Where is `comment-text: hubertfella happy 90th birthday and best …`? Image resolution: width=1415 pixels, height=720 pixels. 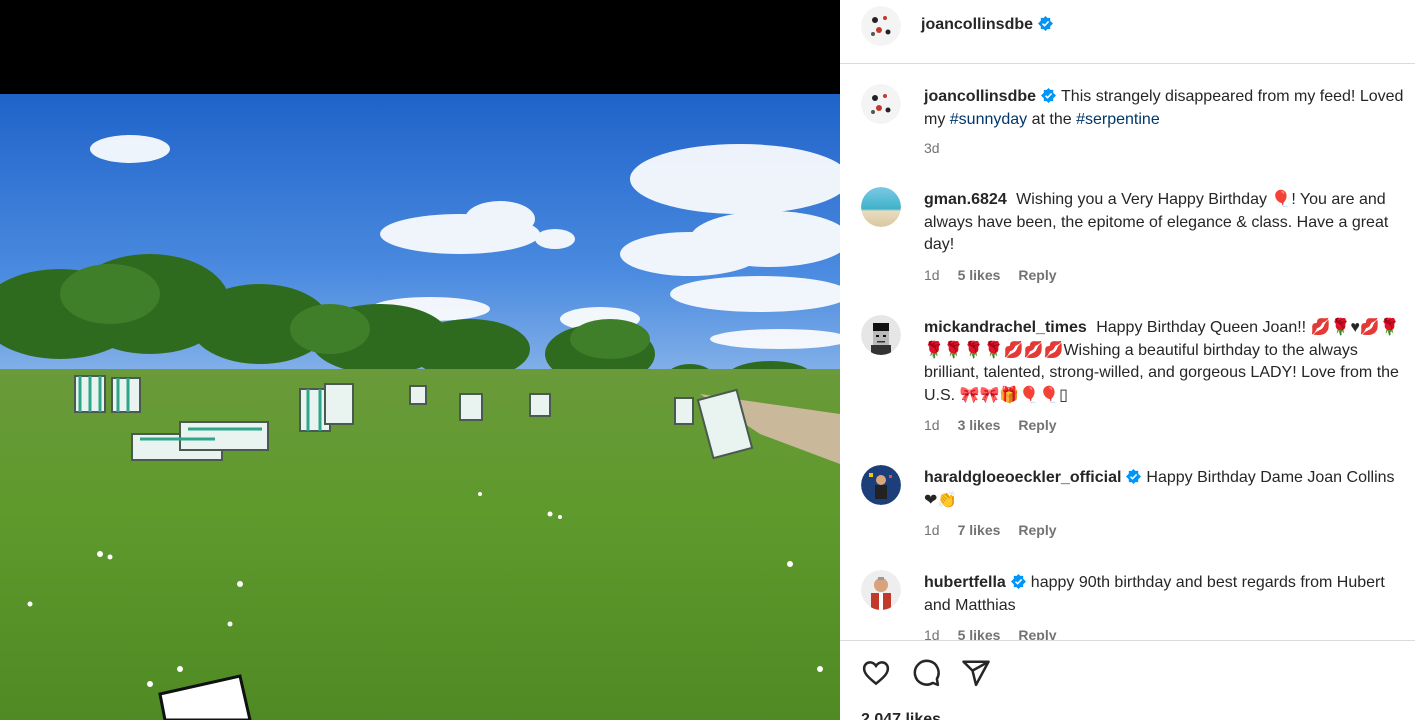
comment-text: hubertfella happy 90th birthday and best … is located at coordinates (1167, 594).